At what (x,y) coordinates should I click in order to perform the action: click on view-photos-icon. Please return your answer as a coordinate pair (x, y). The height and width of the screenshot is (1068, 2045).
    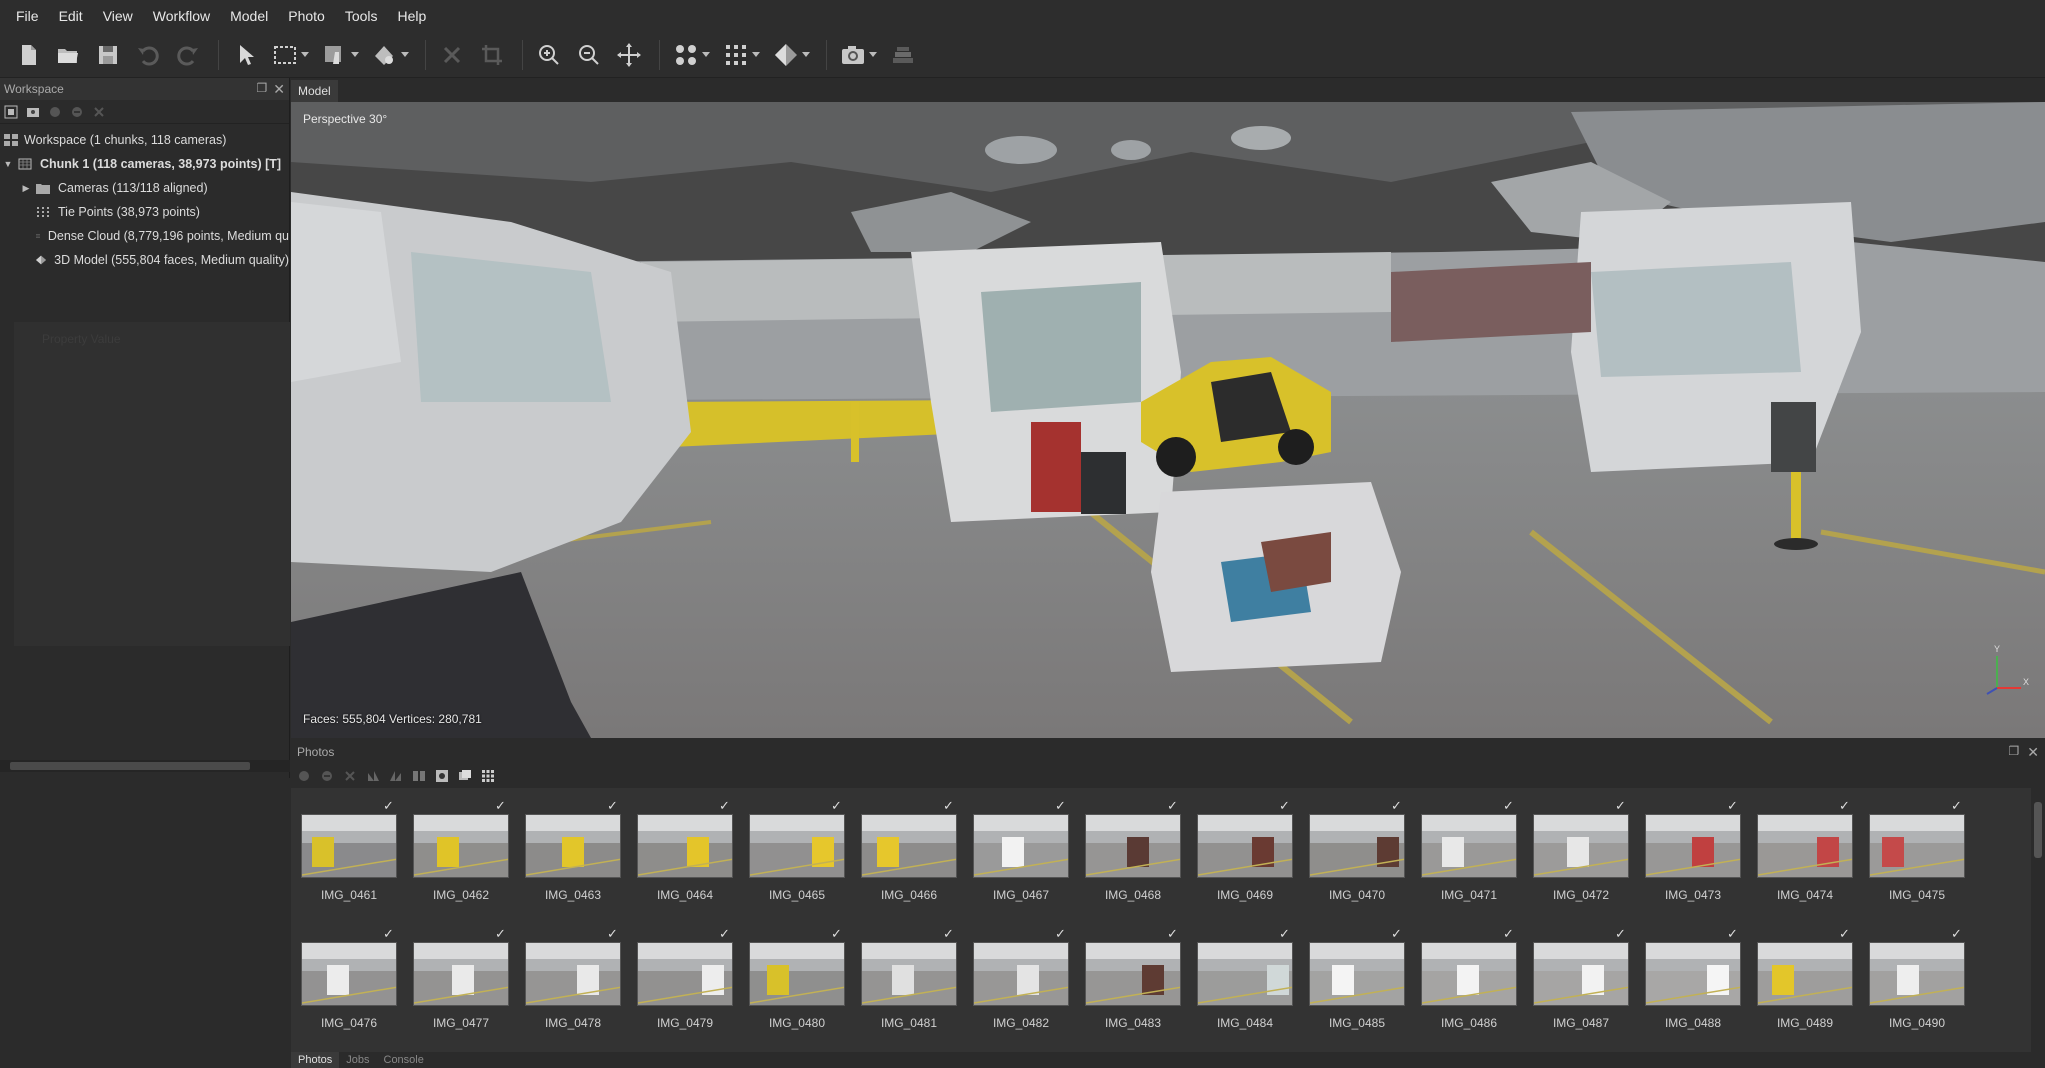
    Looking at the image, I should click on (465, 776).